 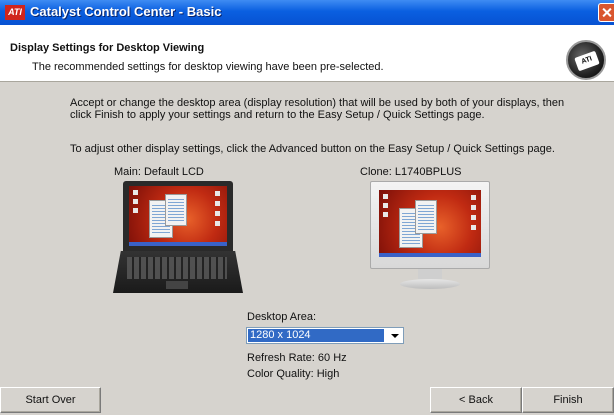 What do you see at coordinates (178, 216) in the screenshot?
I see `laptop-desktop-preview` at bounding box center [178, 216].